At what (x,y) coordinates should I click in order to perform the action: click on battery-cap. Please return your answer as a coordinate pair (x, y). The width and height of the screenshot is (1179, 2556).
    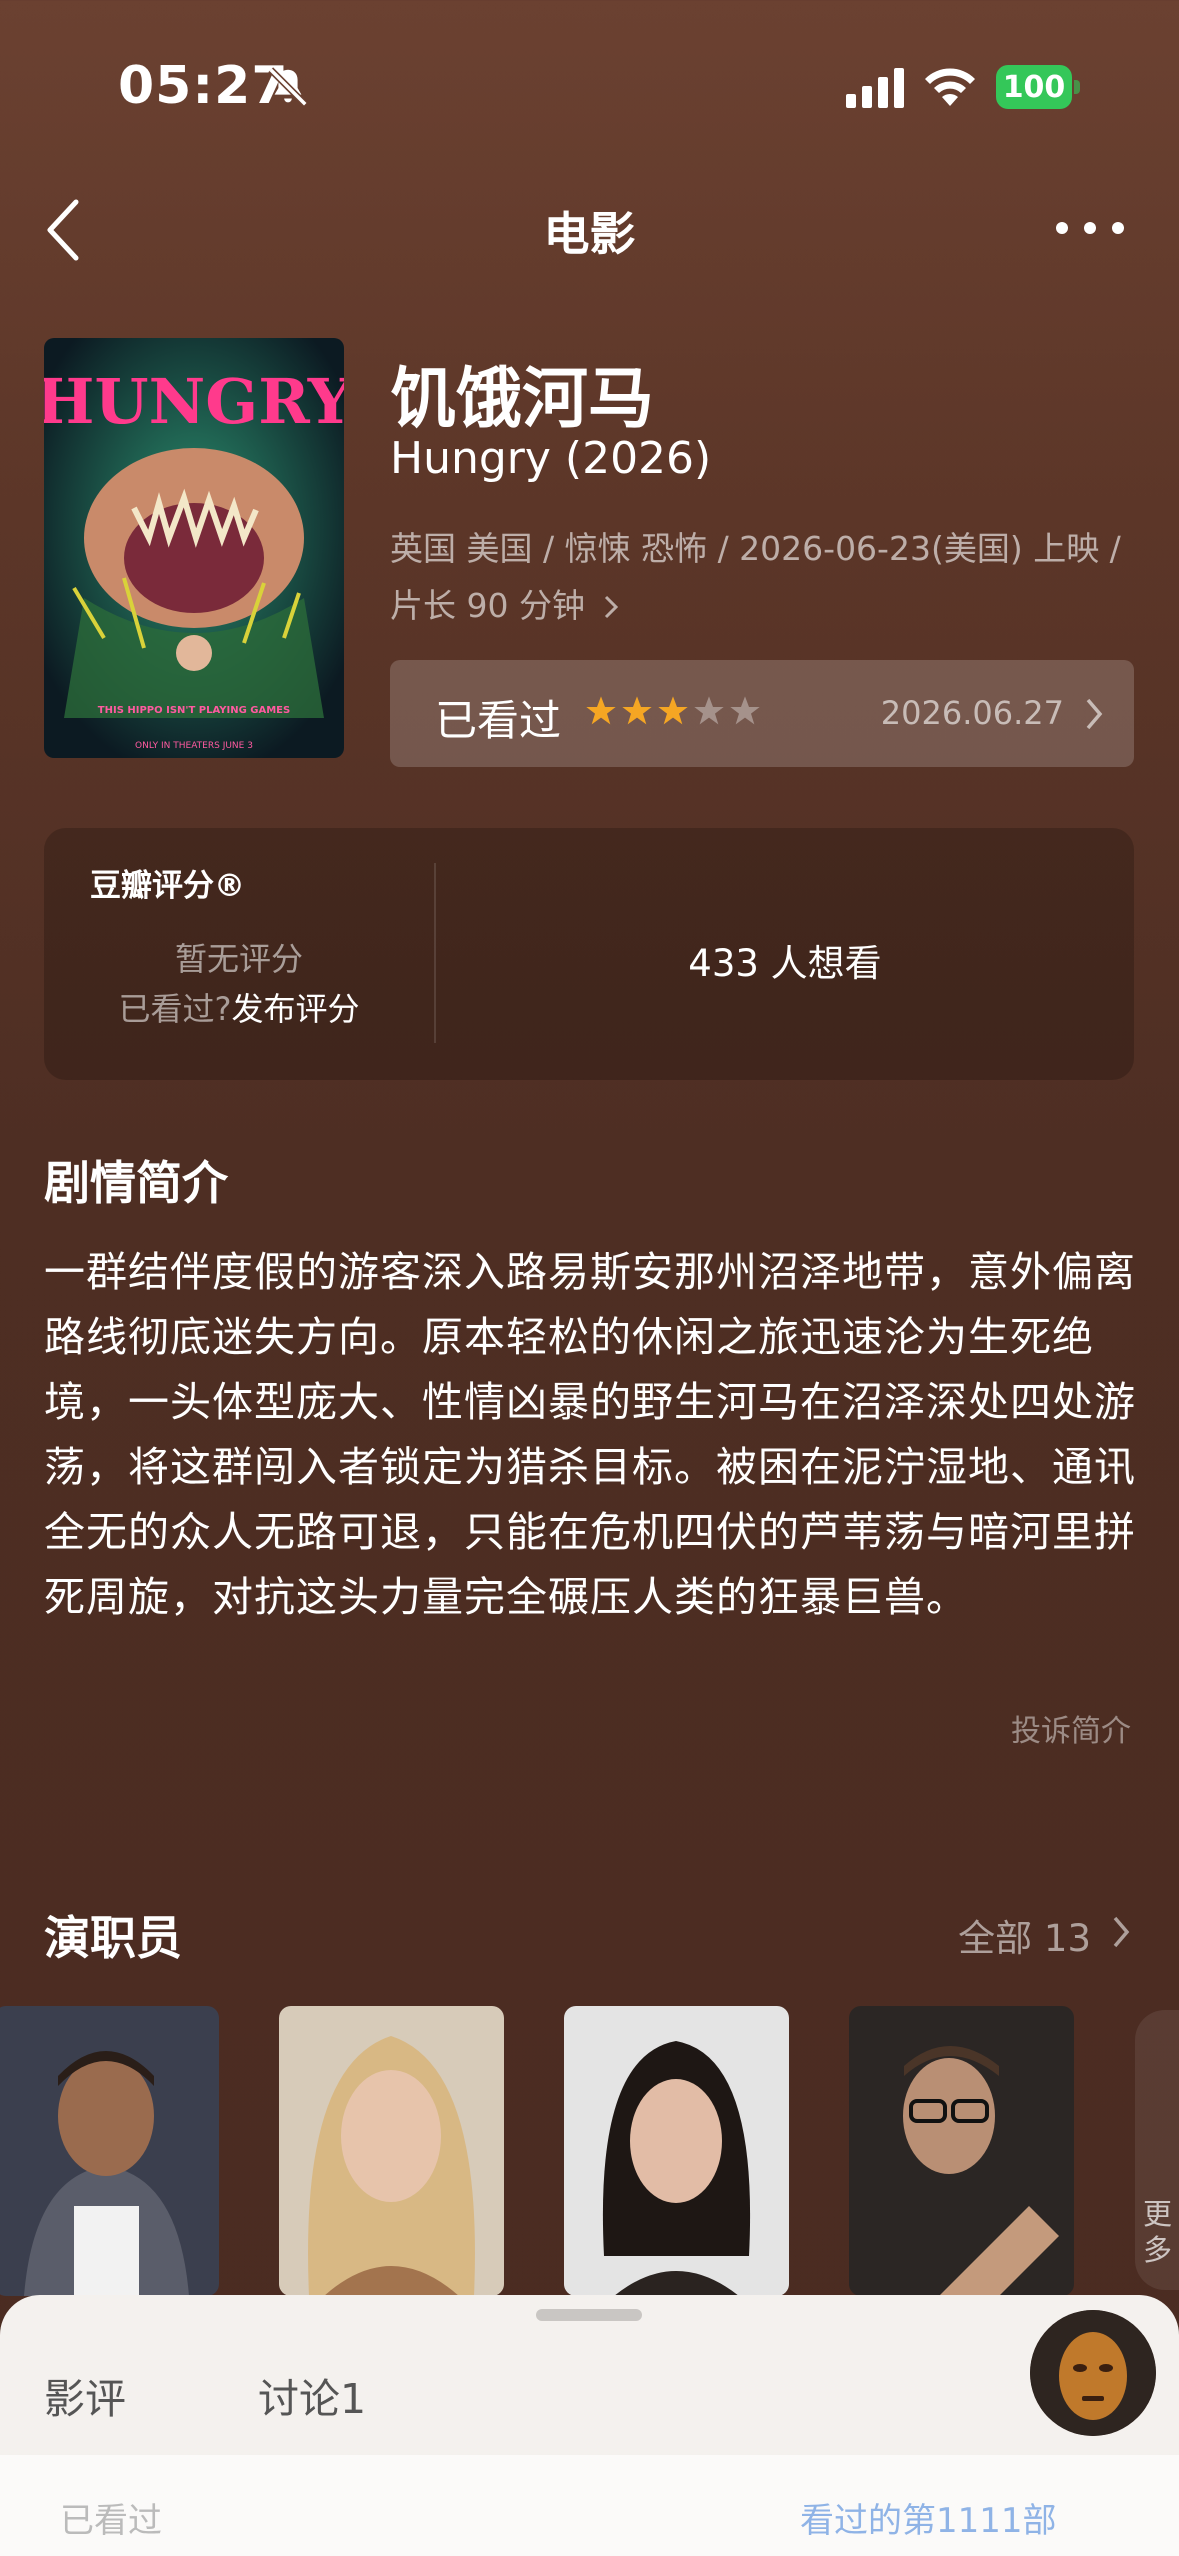
    Looking at the image, I should click on (1077, 87).